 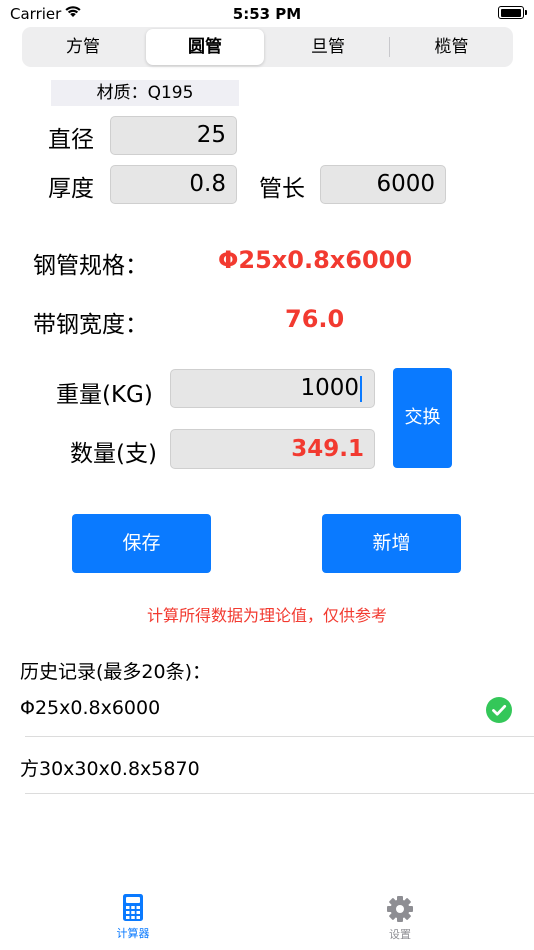 I want to click on status-bar: Carrier 5:53 PM, so click(x=267, y=14).